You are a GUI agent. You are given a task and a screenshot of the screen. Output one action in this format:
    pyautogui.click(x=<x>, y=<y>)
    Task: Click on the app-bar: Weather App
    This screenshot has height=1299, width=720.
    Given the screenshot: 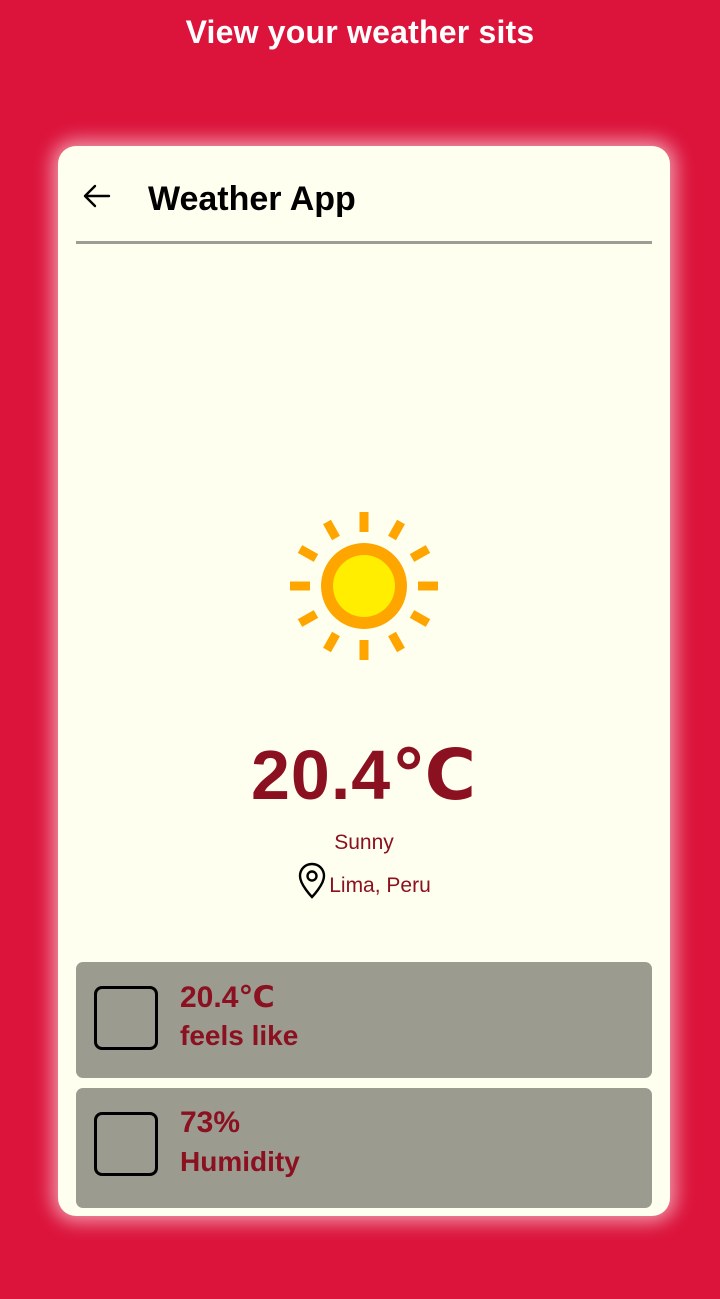 What is the action you would take?
    pyautogui.click(x=364, y=195)
    